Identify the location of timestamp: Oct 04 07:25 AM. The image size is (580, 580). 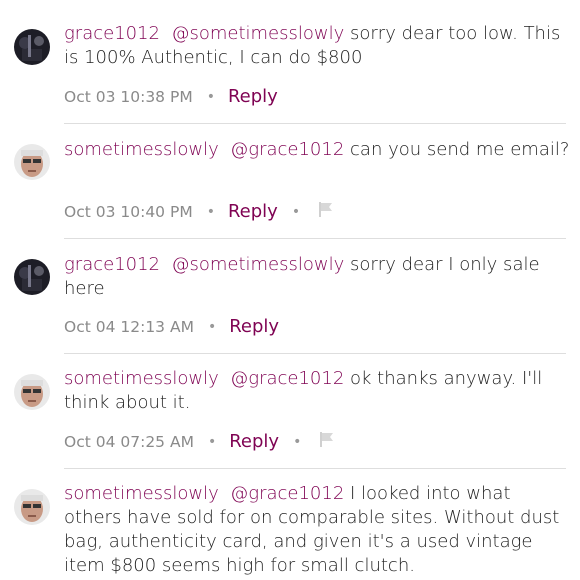
(129, 442).